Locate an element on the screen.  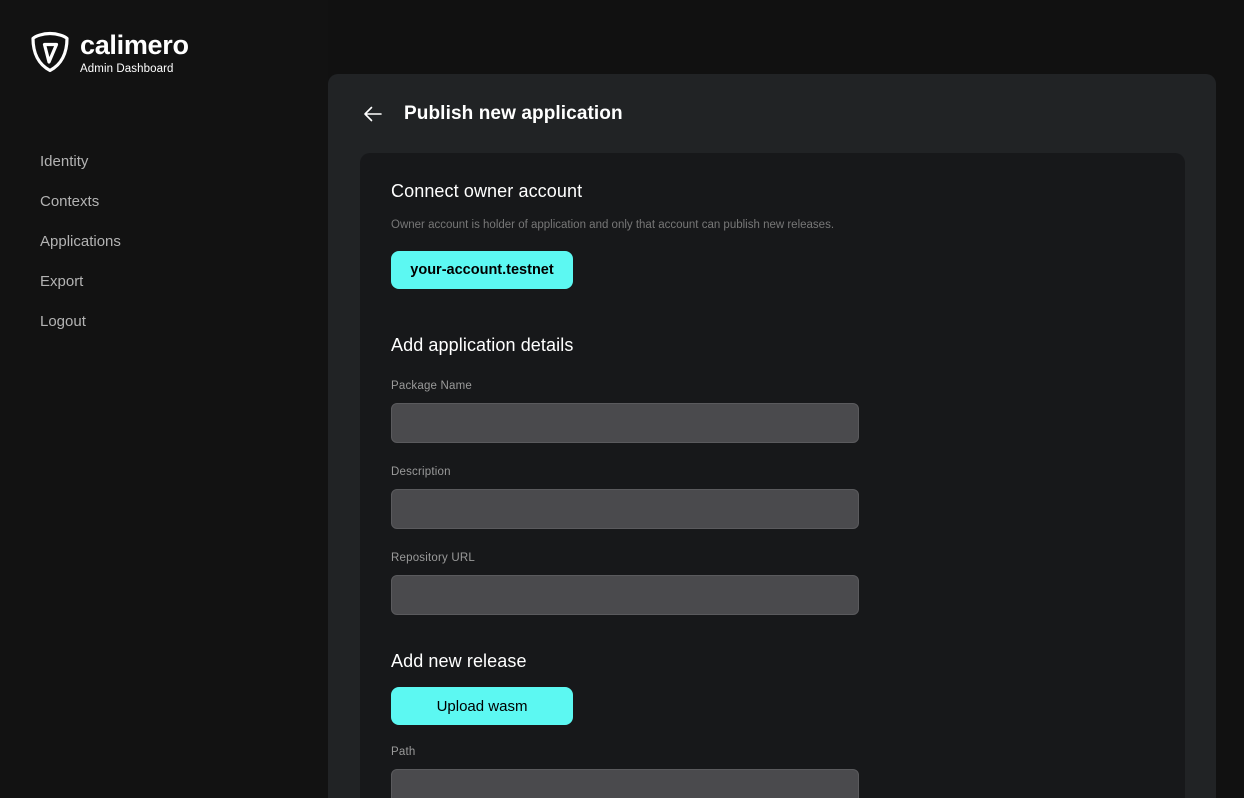
section-title-release: Add new release is located at coordinates (459, 661).